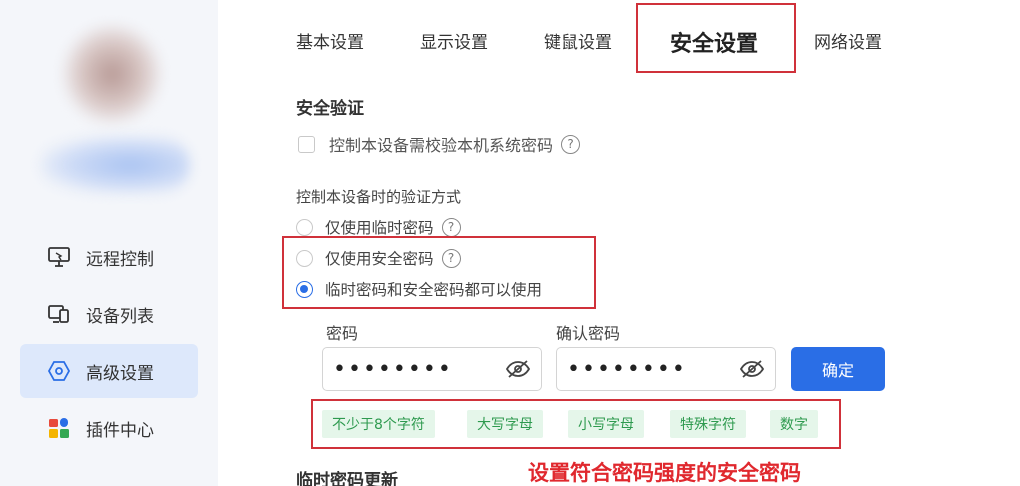 The width and height of the screenshot is (1020, 486). What do you see at coordinates (330, 109) in the screenshot?
I see `section-title-security-verification: 安全验证` at bounding box center [330, 109].